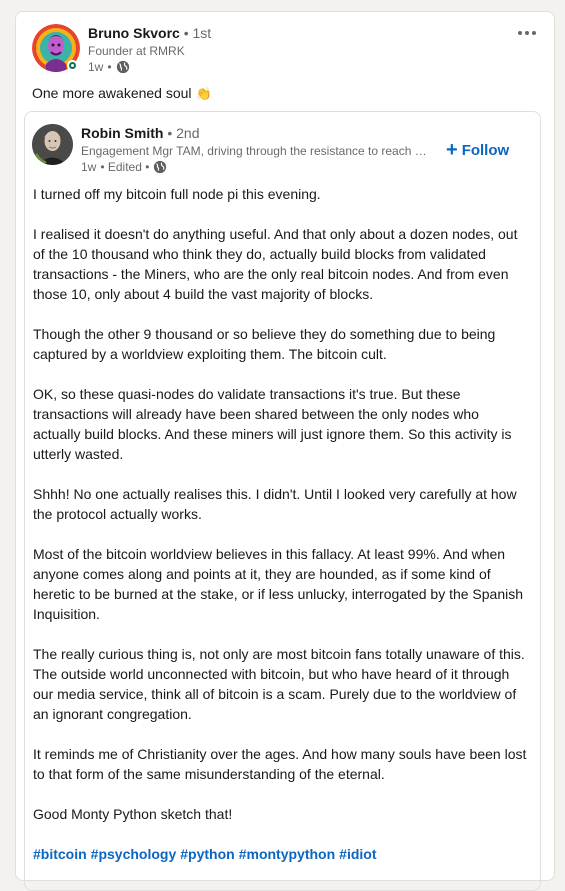  I want to click on reshared-author-name-row: Robin Smith • 2nd, so click(140, 133).